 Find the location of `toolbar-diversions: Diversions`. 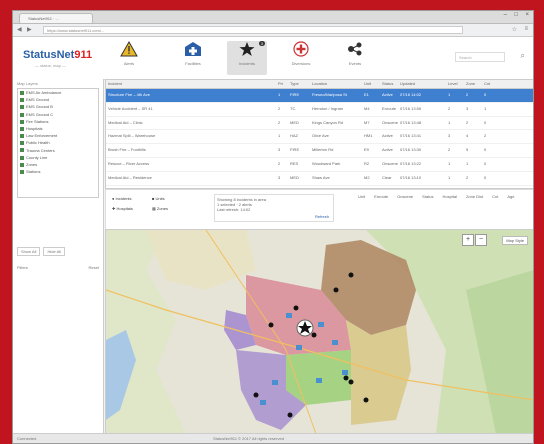

toolbar-diversions: Diversions is located at coordinates (301, 58).